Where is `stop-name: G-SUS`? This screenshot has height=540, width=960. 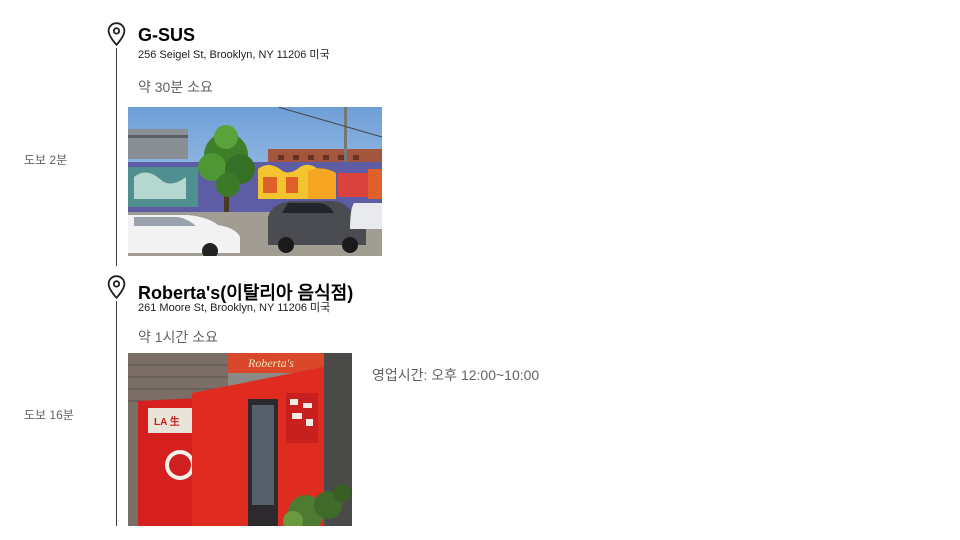 stop-name: G-SUS is located at coordinates (166, 35).